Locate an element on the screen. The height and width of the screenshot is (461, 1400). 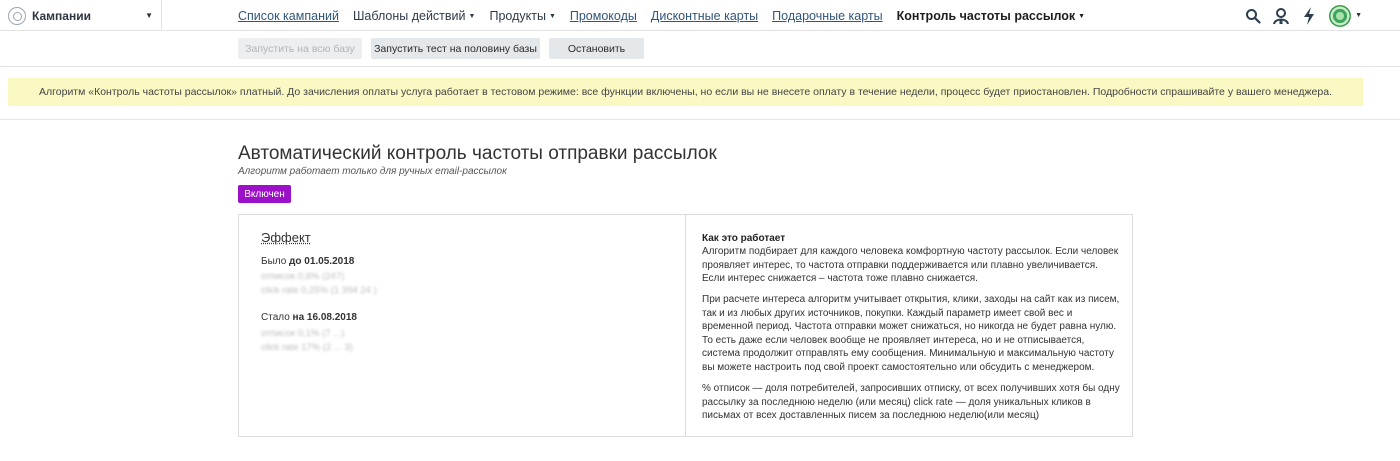
status-badge: Включен is located at coordinates (264, 194).